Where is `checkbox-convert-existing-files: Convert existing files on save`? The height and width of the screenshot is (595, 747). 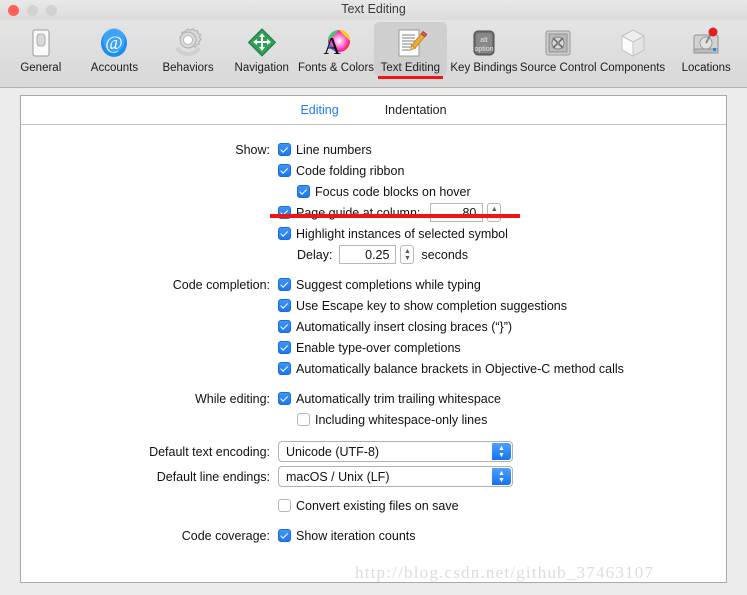 checkbox-convert-existing-files: Convert existing files on save is located at coordinates (368, 506).